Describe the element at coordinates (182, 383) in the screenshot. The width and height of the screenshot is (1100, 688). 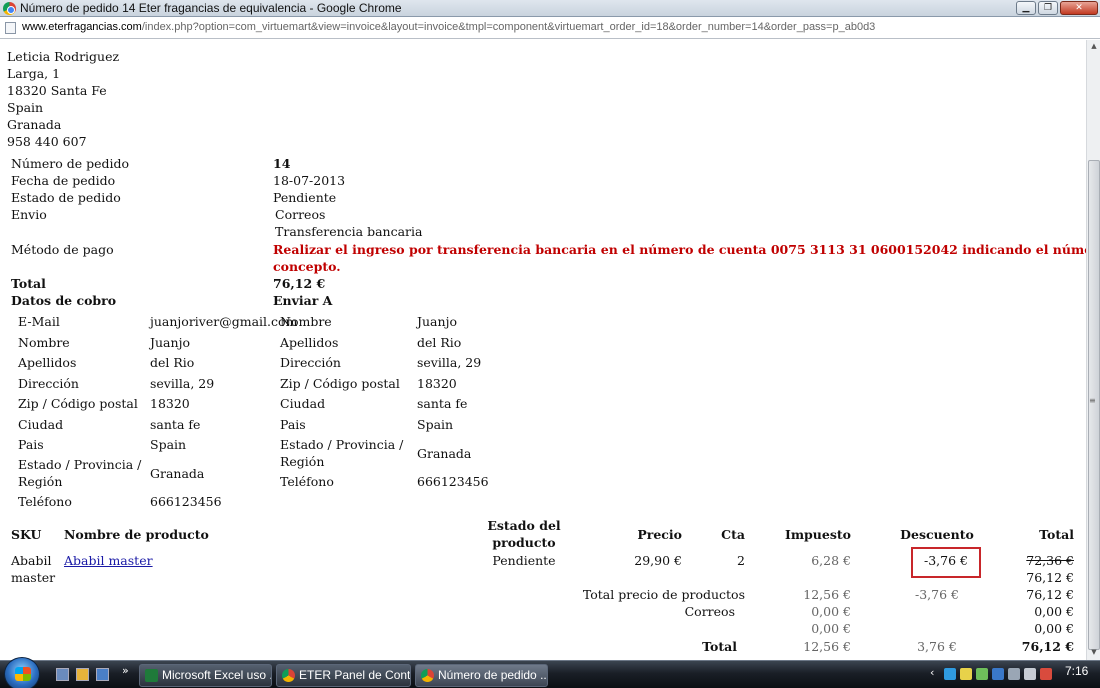
I see `billing-address-value: sevilla, 29` at that location.